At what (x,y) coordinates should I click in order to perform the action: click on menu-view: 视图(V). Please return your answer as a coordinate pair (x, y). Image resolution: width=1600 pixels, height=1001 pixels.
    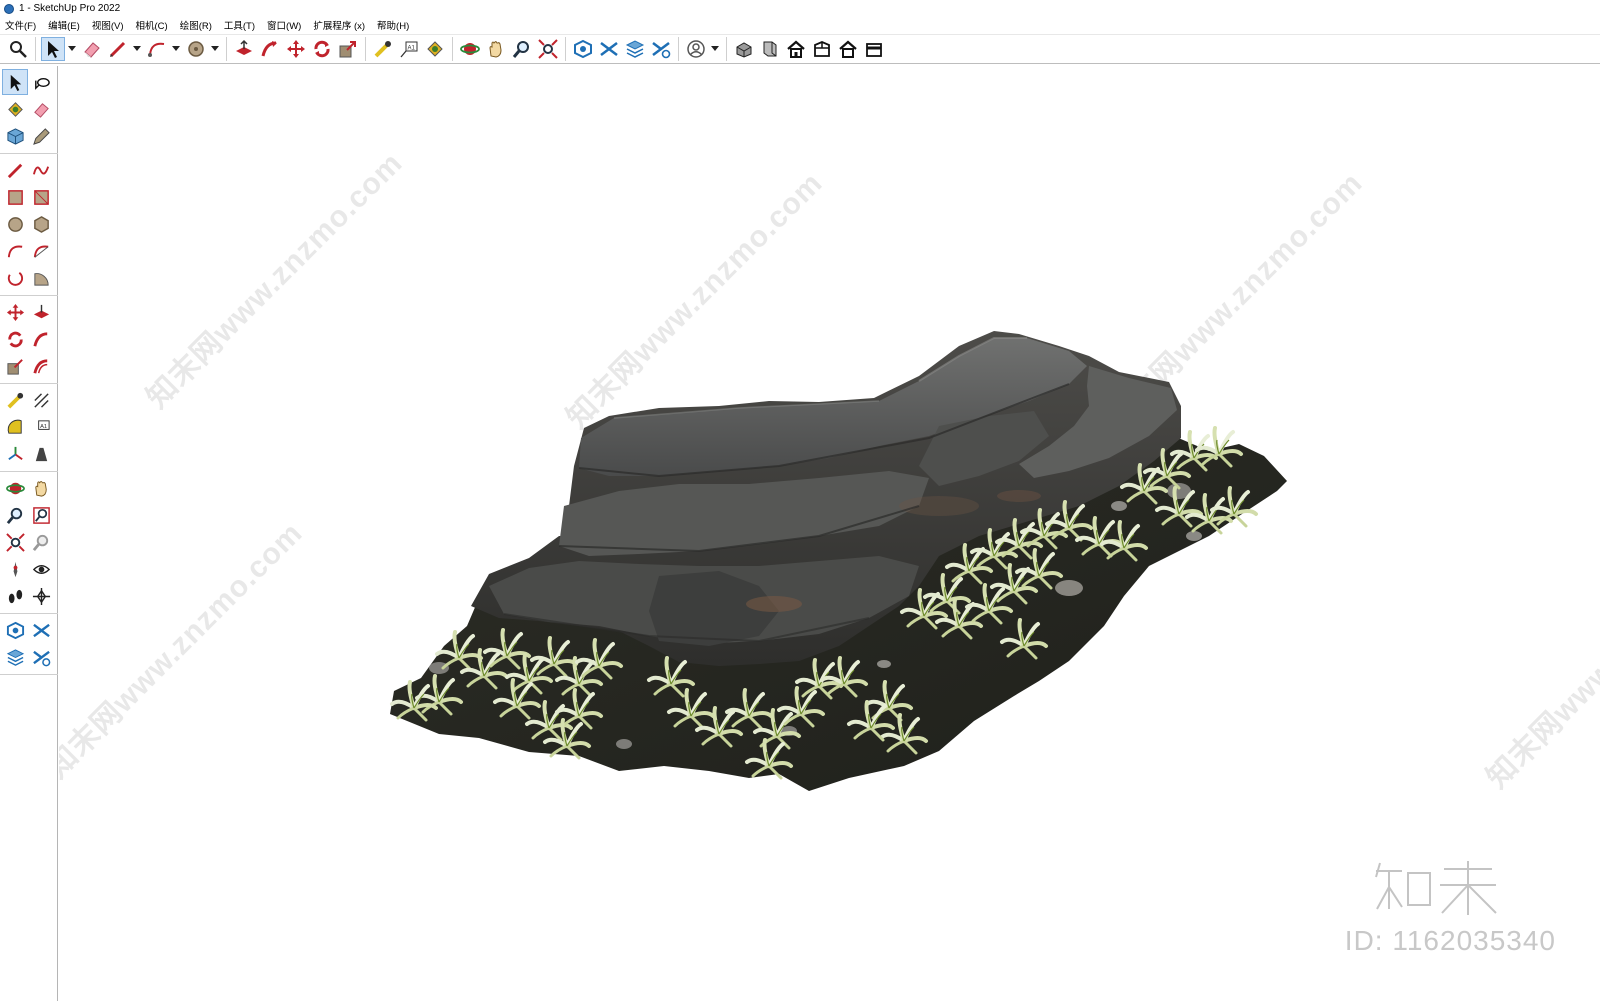
    Looking at the image, I should click on (108, 25).